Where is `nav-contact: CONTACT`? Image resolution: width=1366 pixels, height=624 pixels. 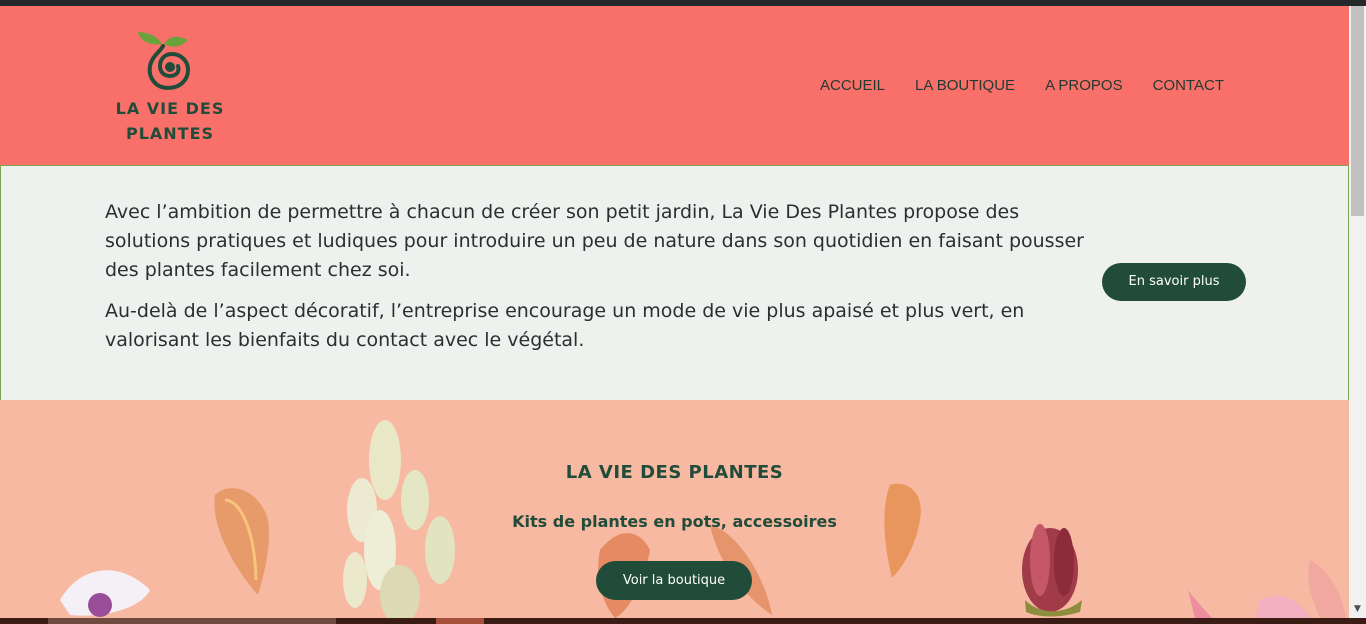 nav-contact: CONTACT is located at coordinates (1188, 90).